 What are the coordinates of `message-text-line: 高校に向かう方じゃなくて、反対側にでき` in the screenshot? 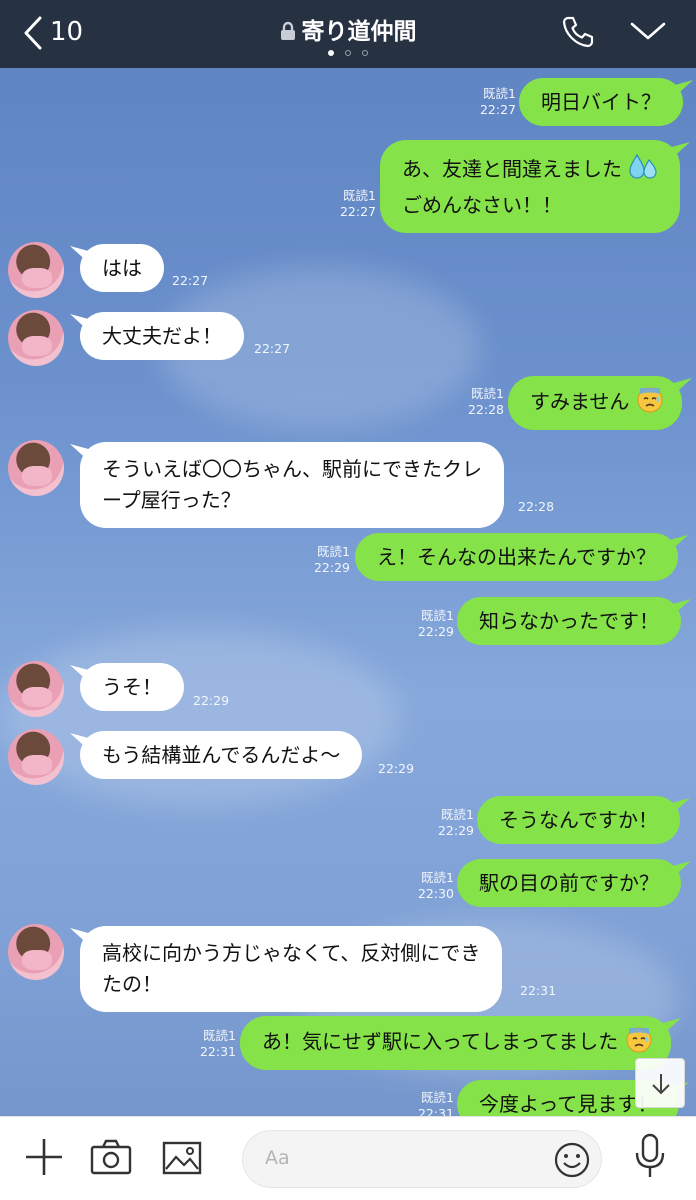 It's located at (291, 953).